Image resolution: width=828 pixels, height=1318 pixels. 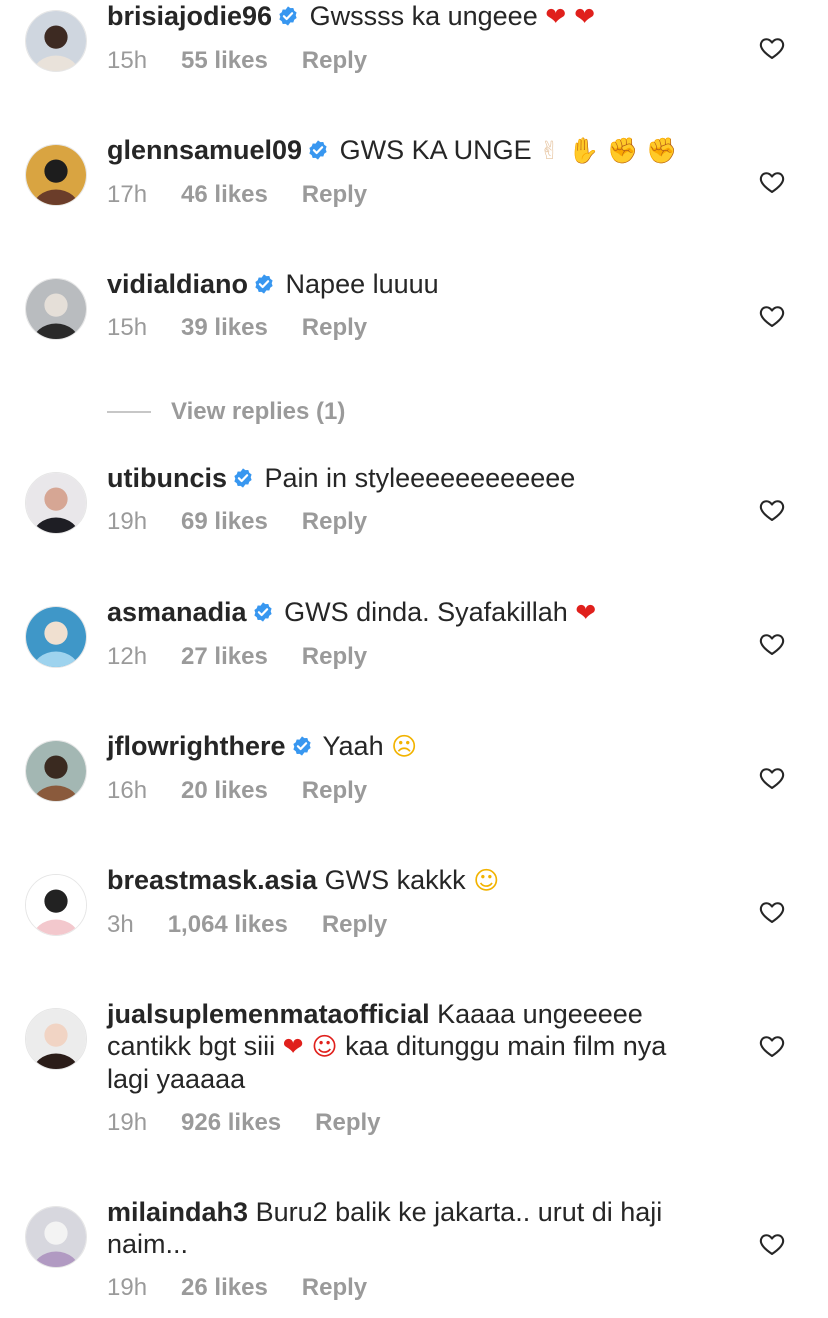 I want to click on likes-count: 69 likes, so click(x=224, y=522).